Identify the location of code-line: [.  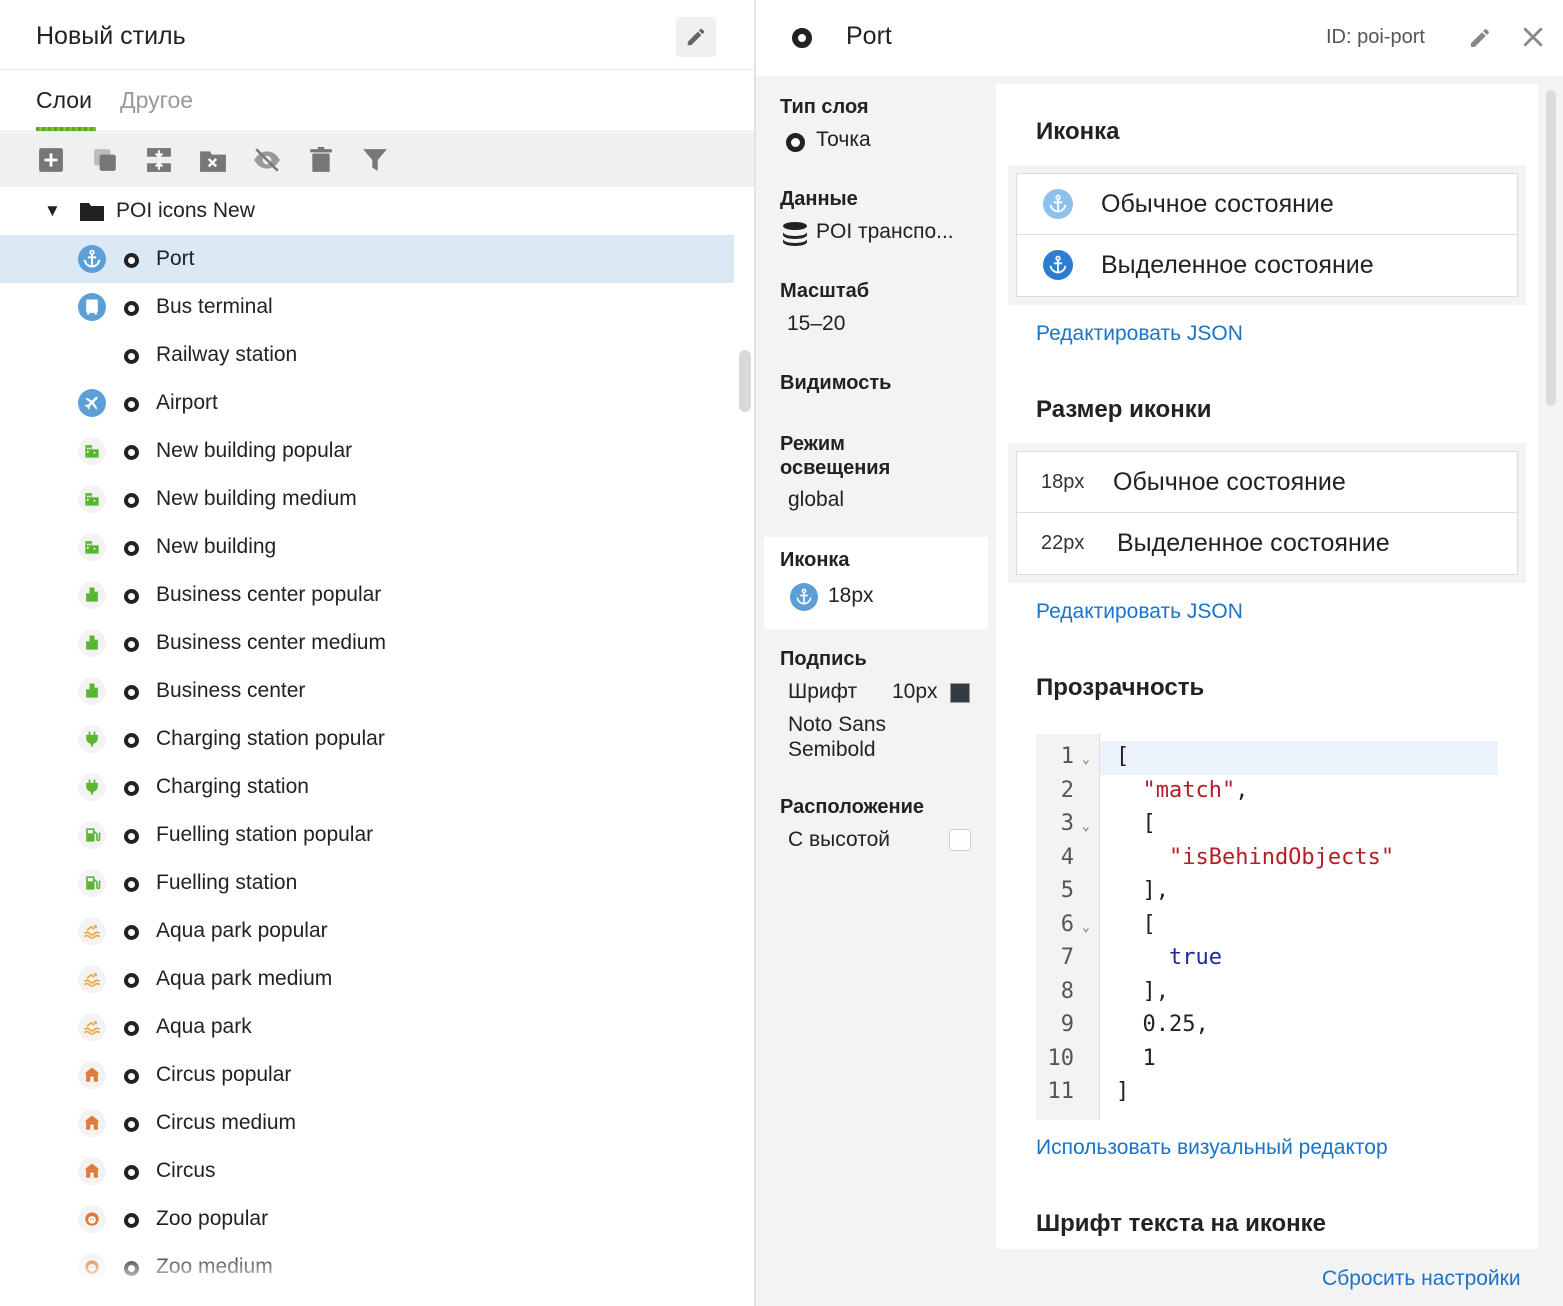
(1135, 924).